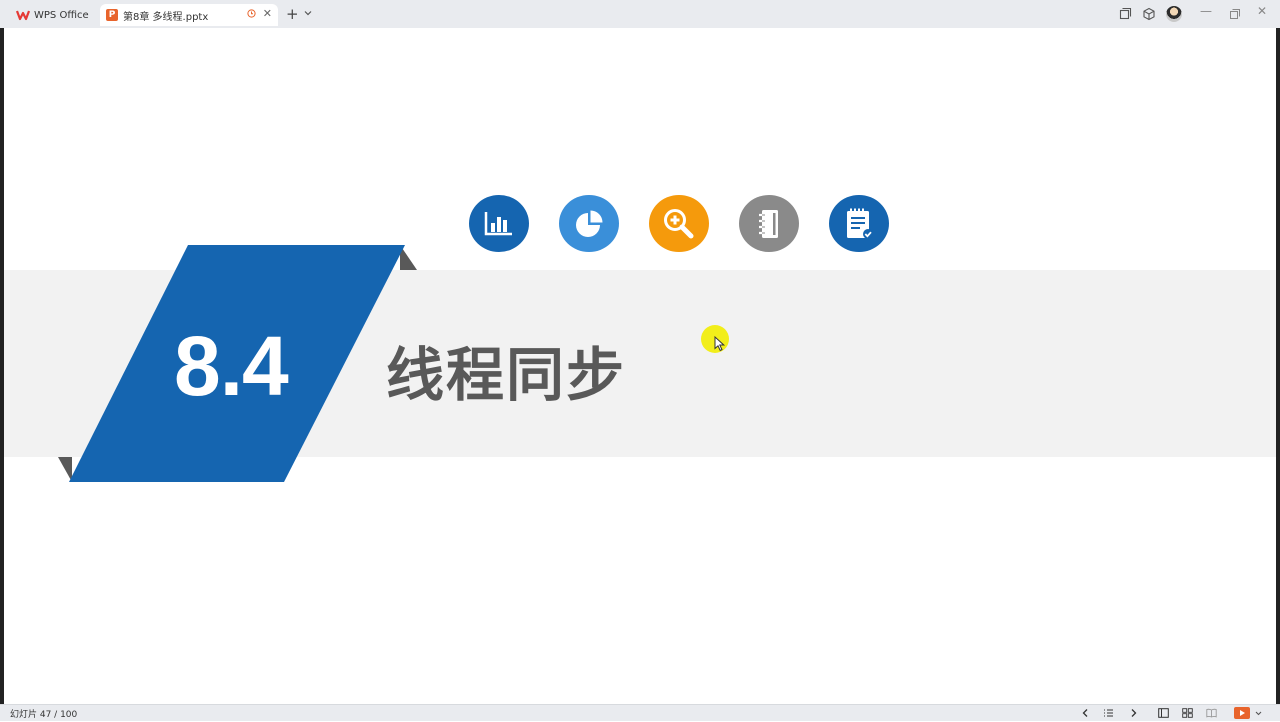 The width and height of the screenshot is (1280, 722). What do you see at coordinates (1125, 14) in the screenshot?
I see `window-layout-icon` at bounding box center [1125, 14].